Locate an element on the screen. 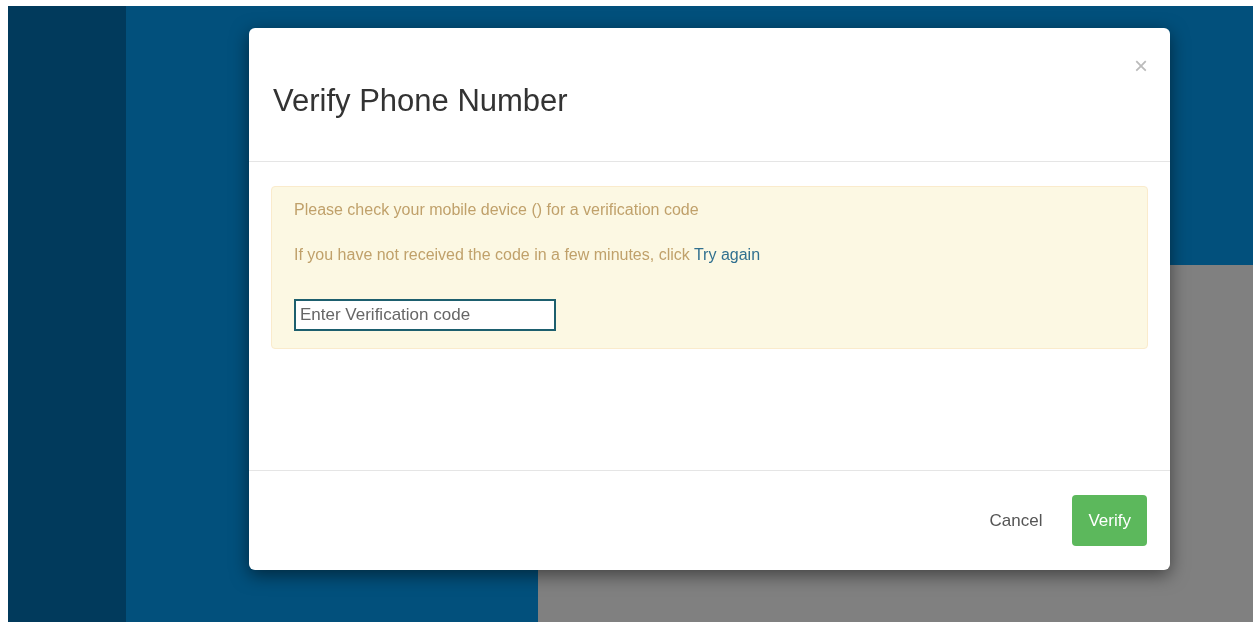 Image resolution: width=1253 pixels, height=622 pixels. retry-message: If you have not received the code in a few minutes, click Try again is located at coordinates (528, 255).